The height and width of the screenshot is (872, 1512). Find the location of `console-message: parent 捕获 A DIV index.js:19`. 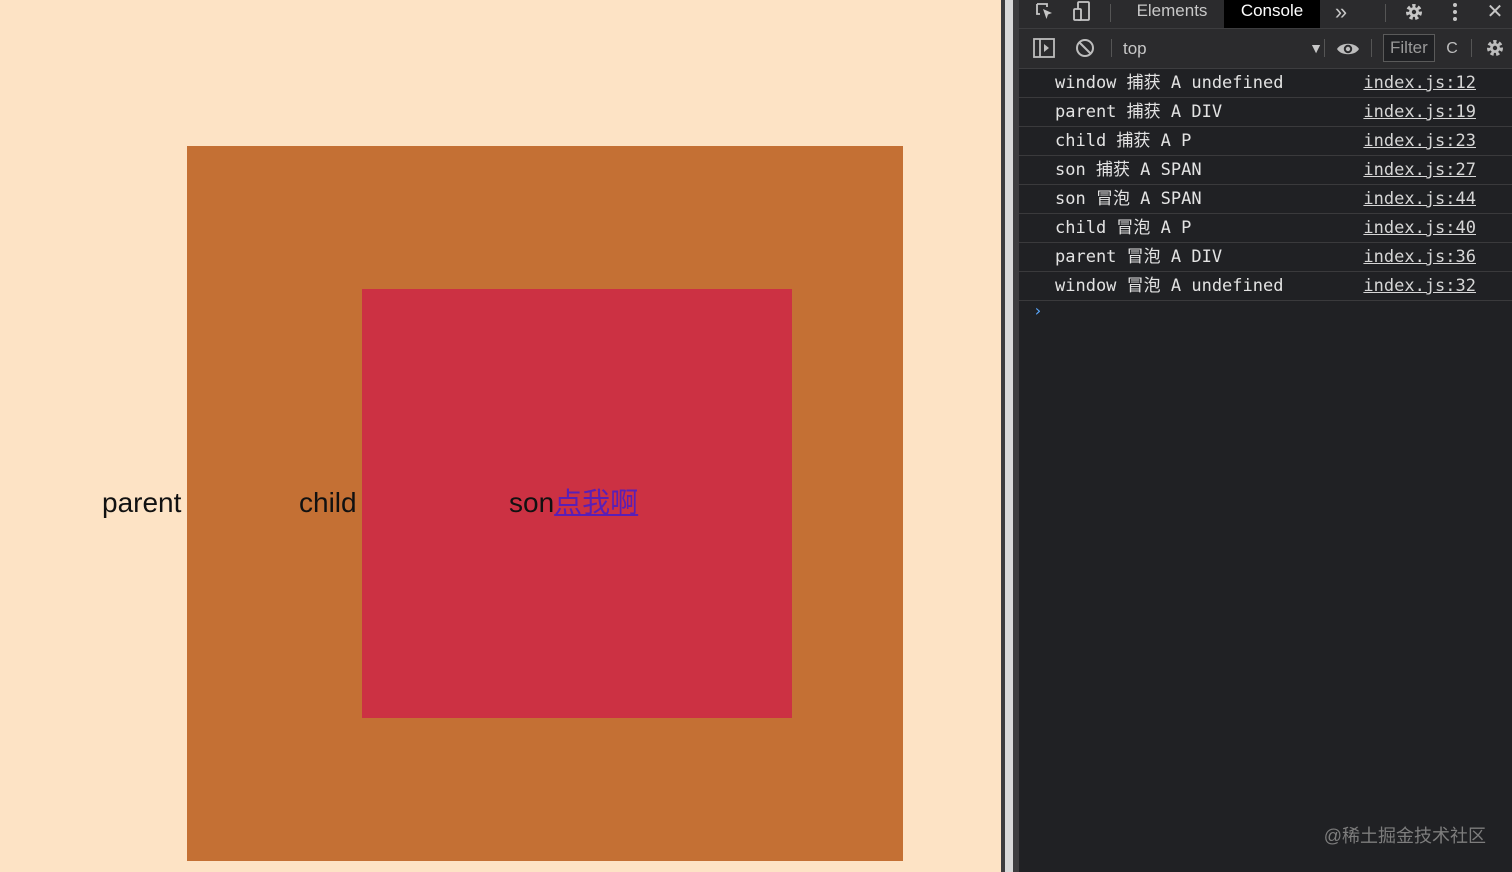

console-message: parent 捕获 A DIV index.js:19 is located at coordinates (1265, 112).